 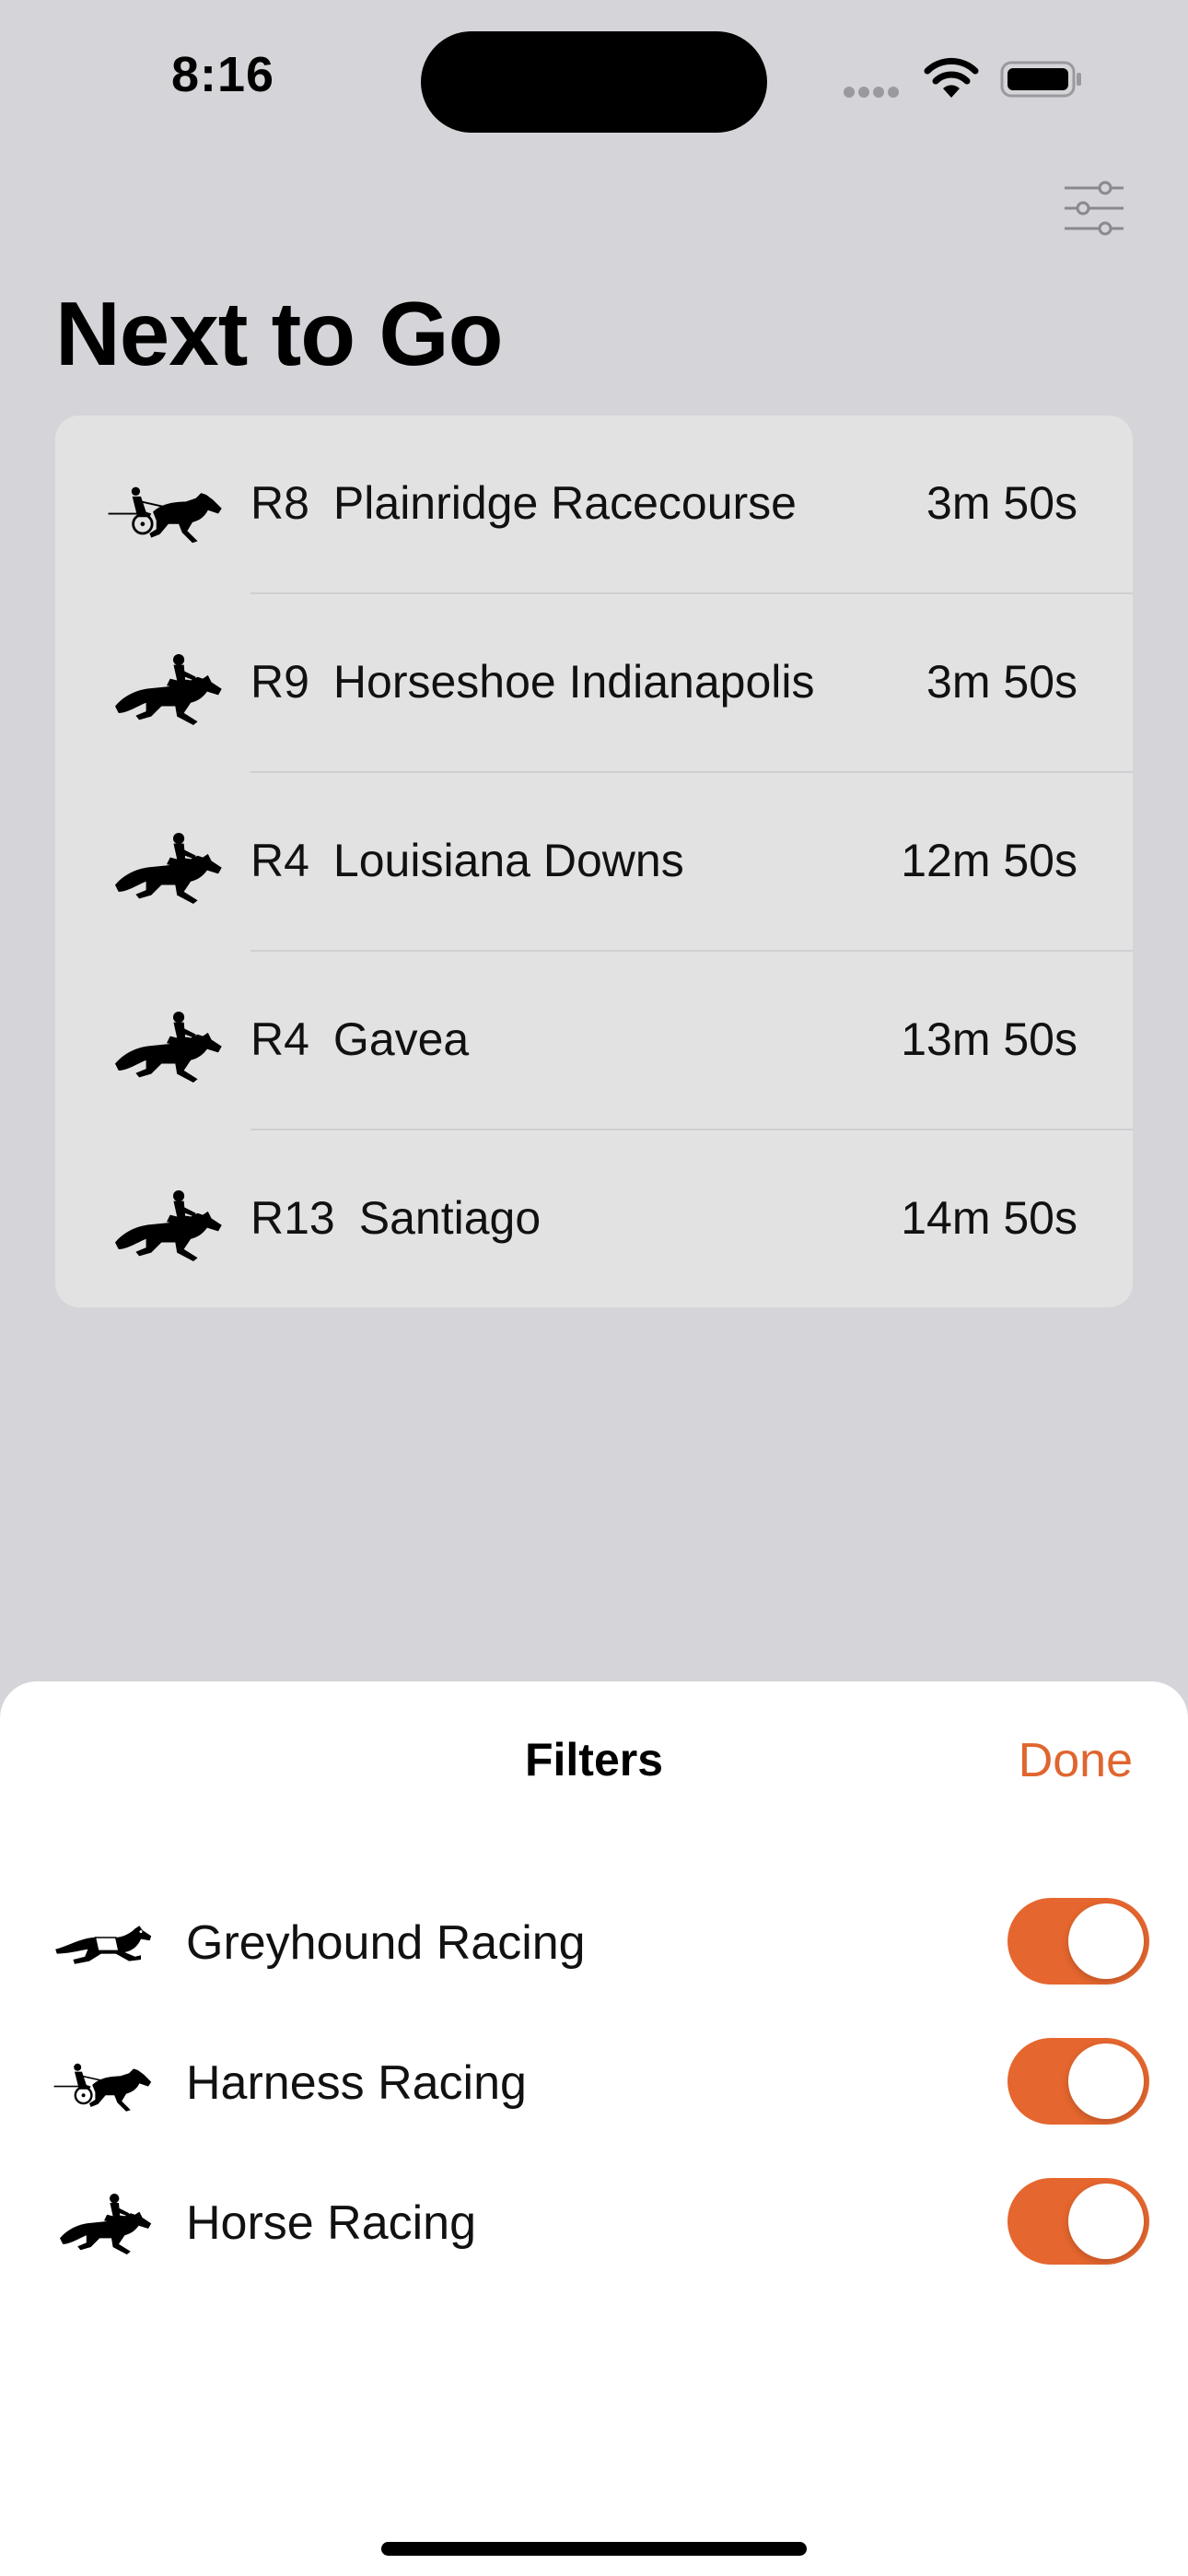 I want to click on filter-row-horse: Horse Racing, so click(x=594, y=2221).